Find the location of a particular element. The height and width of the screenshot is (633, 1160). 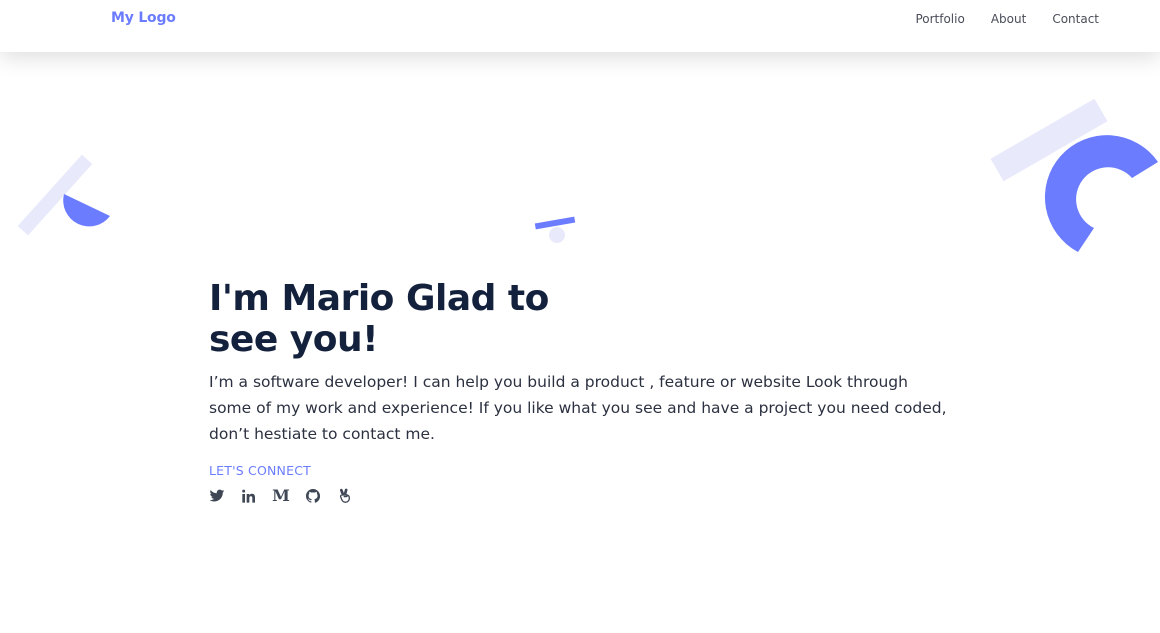

nav-links: Portfolio About Contact is located at coordinates (994, 19).